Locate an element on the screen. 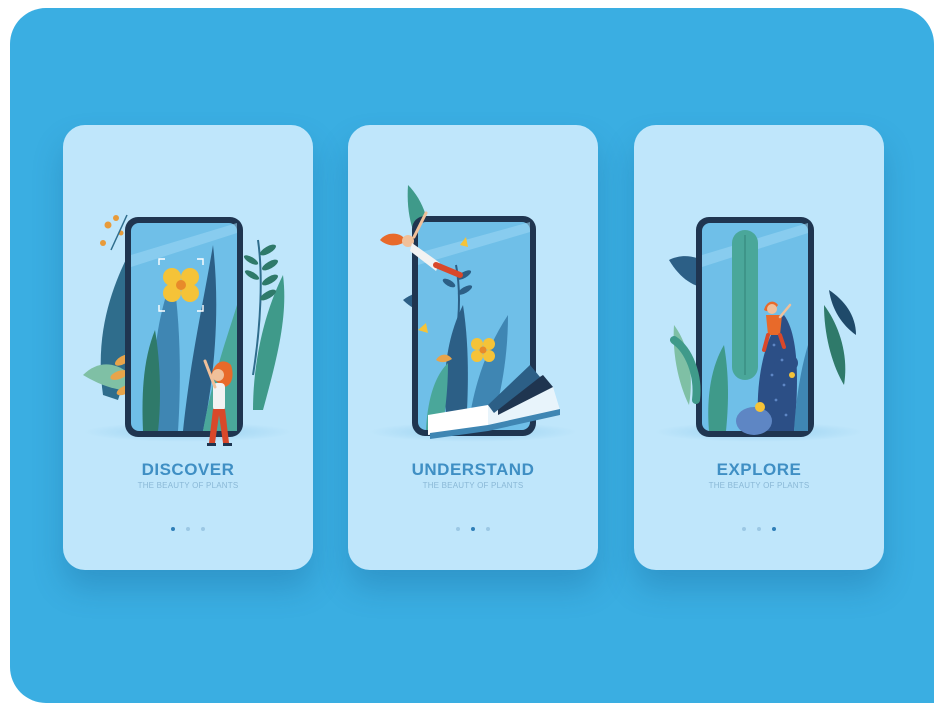 The width and height of the screenshot is (934, 703). screen-title: UNDERSTAND is located at coordinates (473, 469).